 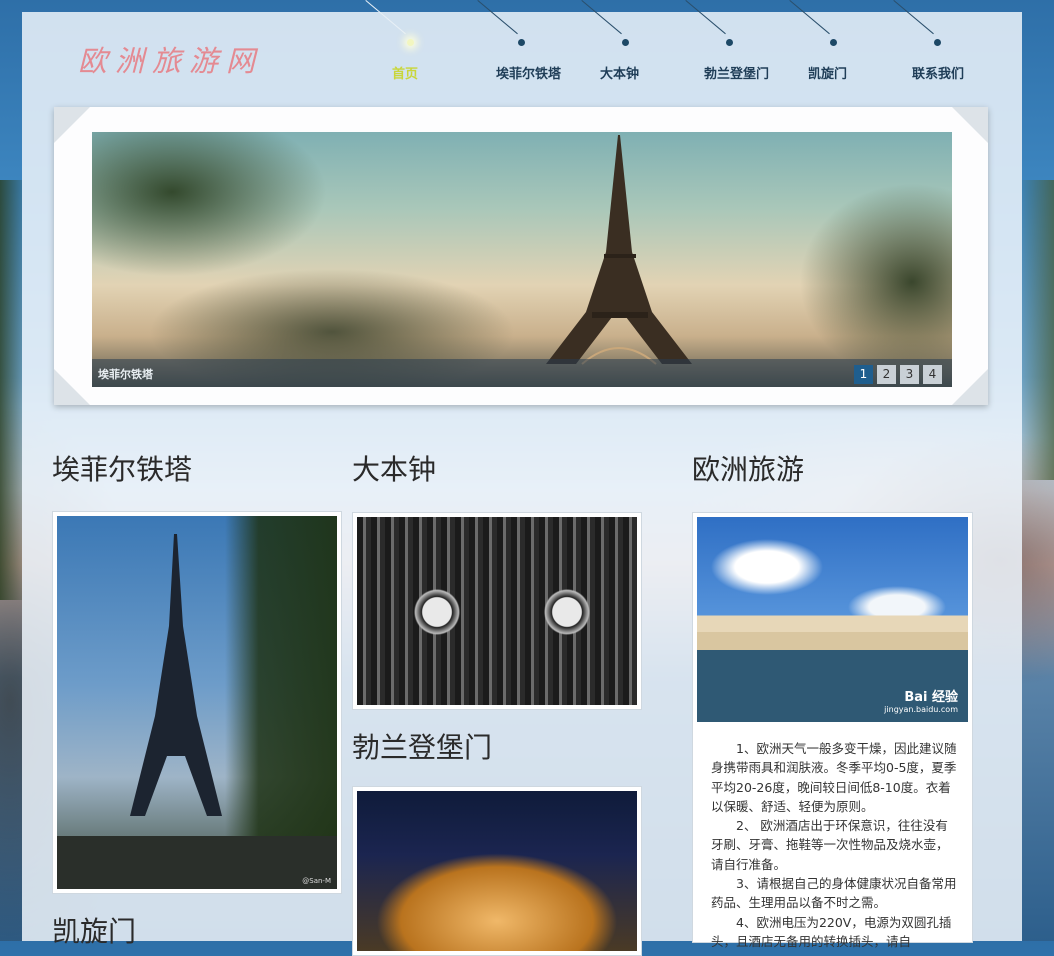 I want to click on carousel-page-button: 3, so click(x=909, y=374).